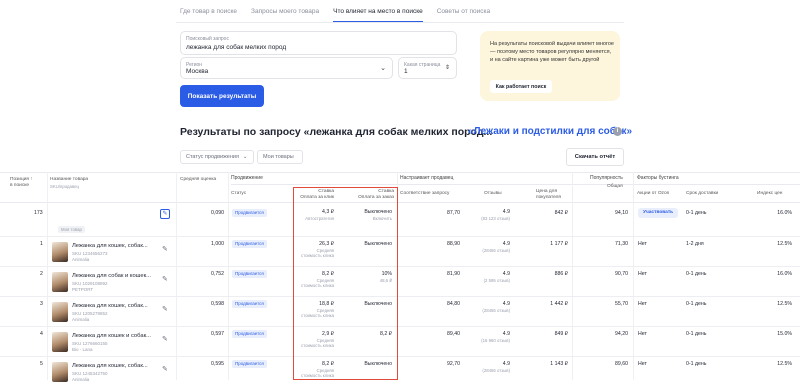 This screenshot has width=800, height=386. Describe the element at coordinates (559, 304) in the screenshot. I see `row-price: 1 442 ₽` at that location.